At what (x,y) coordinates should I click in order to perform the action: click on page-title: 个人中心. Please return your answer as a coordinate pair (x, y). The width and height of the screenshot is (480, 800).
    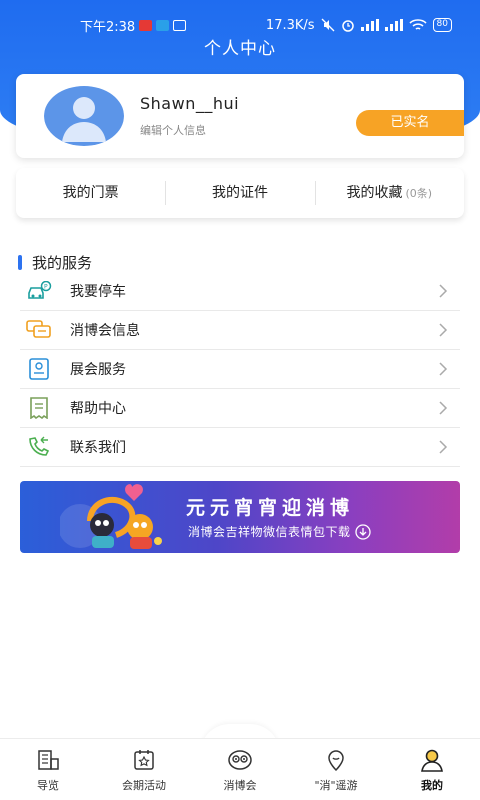
    Looking at the image, I should click on (240, 49).